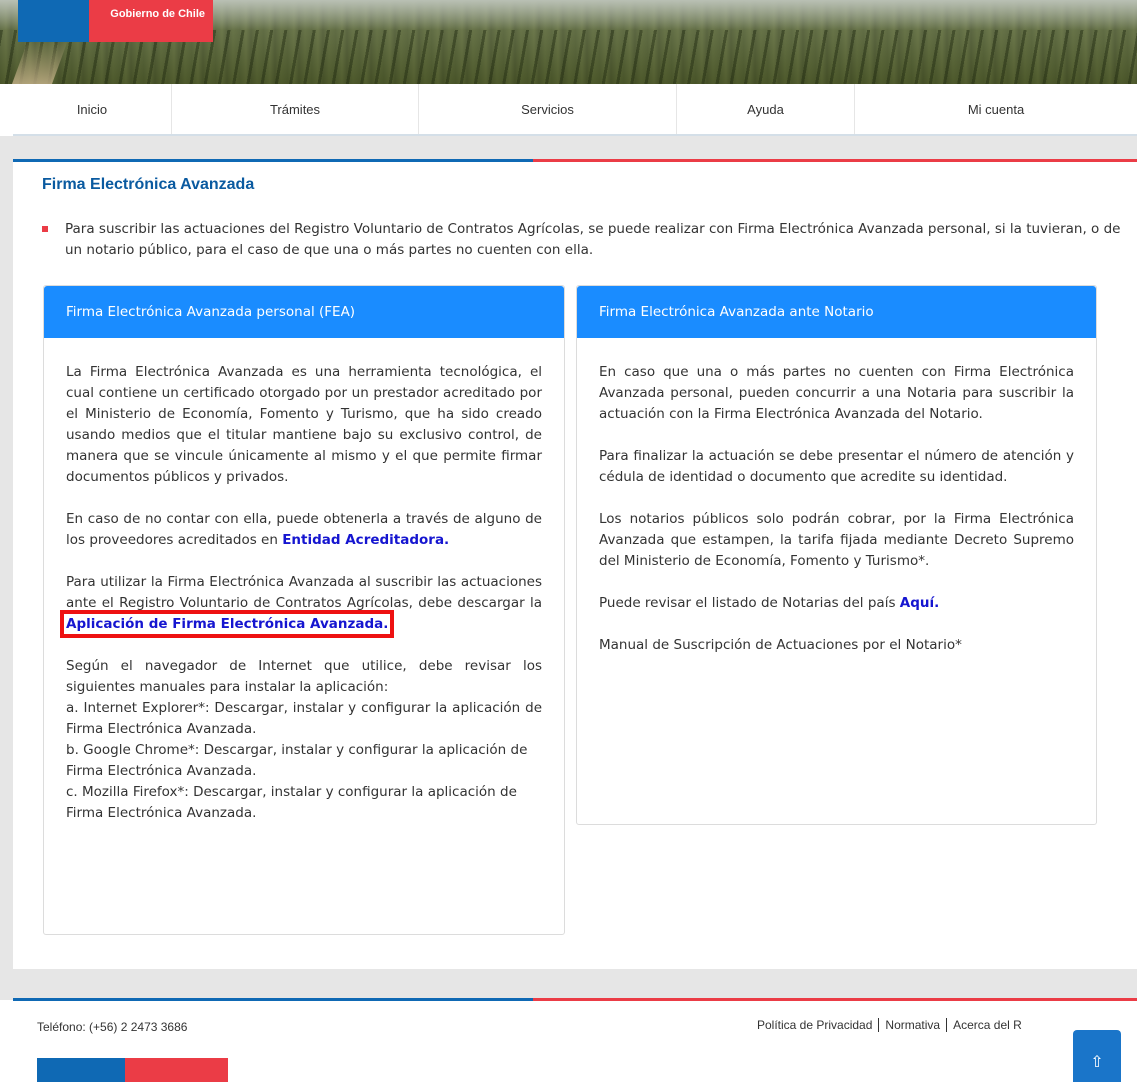 The height and width of the screenshot is (1082, 1137). I want to click on footer-topline, so click(575, 999).